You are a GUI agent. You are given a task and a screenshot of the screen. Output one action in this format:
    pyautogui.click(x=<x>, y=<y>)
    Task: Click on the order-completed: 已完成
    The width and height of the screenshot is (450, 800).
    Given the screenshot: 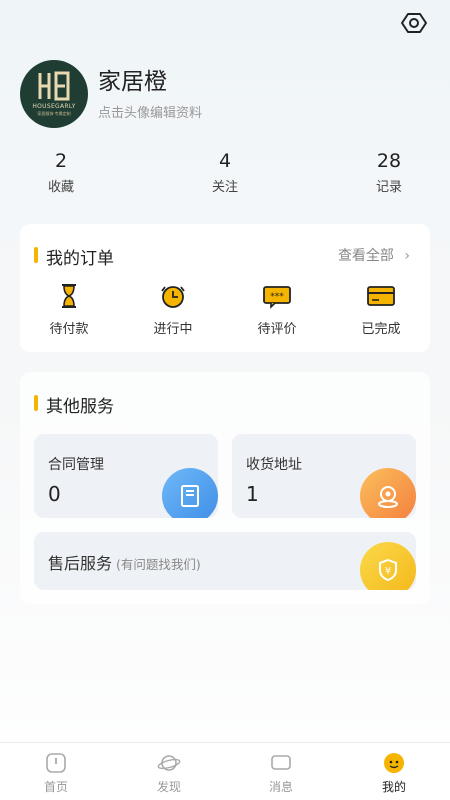 What is the action you would take?
    pyautogui.click(x=381, y=309)
    